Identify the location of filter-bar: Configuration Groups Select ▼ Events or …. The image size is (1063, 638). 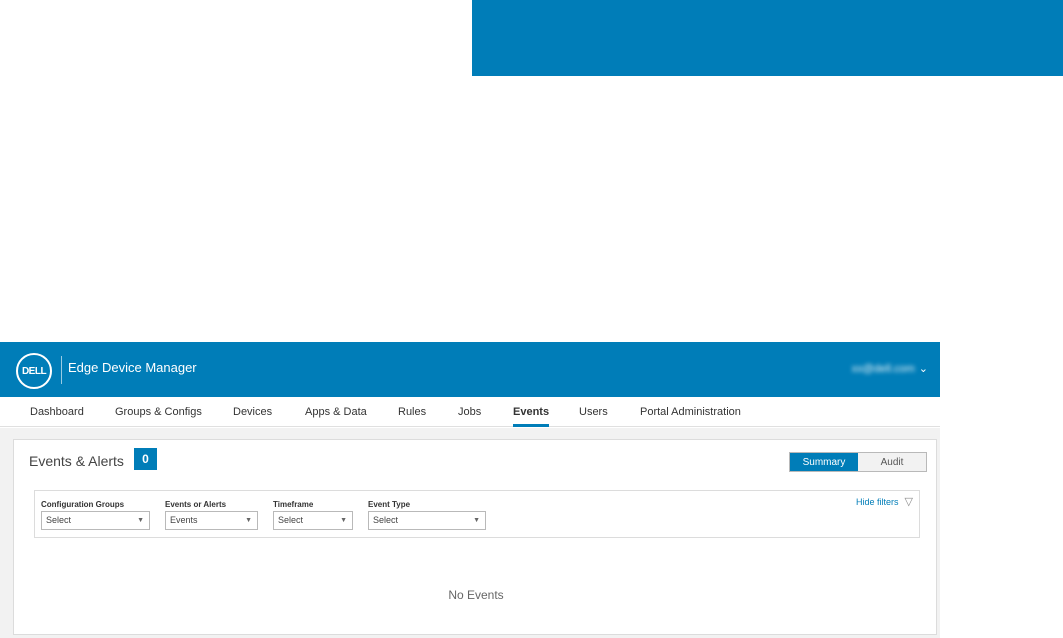
(477, 514).